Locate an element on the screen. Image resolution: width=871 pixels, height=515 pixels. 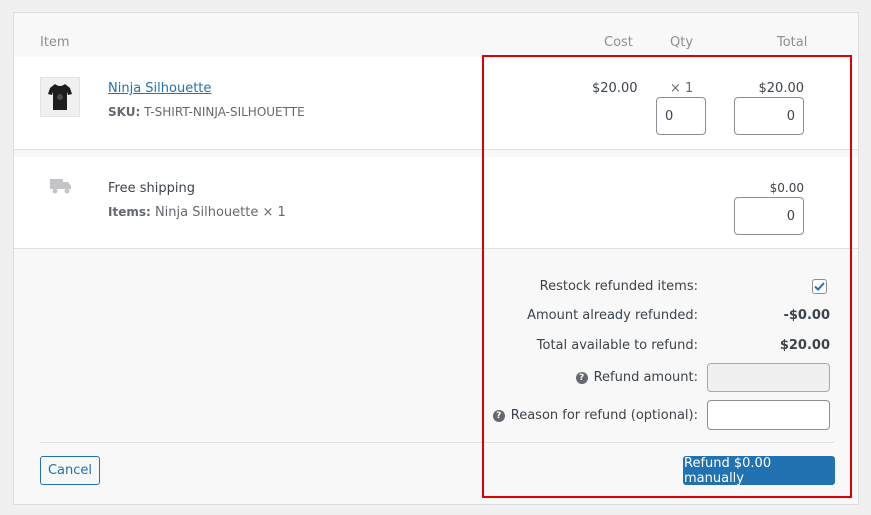
already-refunded-label: Amount already refunded: is located at coordinates (612, 315).